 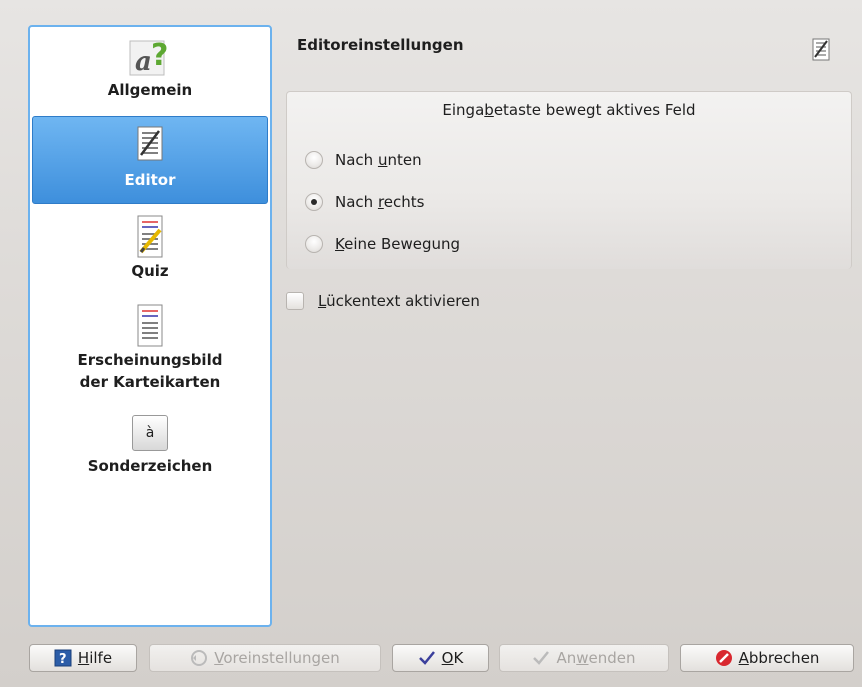 What do you see at coordinates (399, 301) in the screenshot?
I see `checkbox-label: Lückentext aktivieren` at bounding box center [399, 301].